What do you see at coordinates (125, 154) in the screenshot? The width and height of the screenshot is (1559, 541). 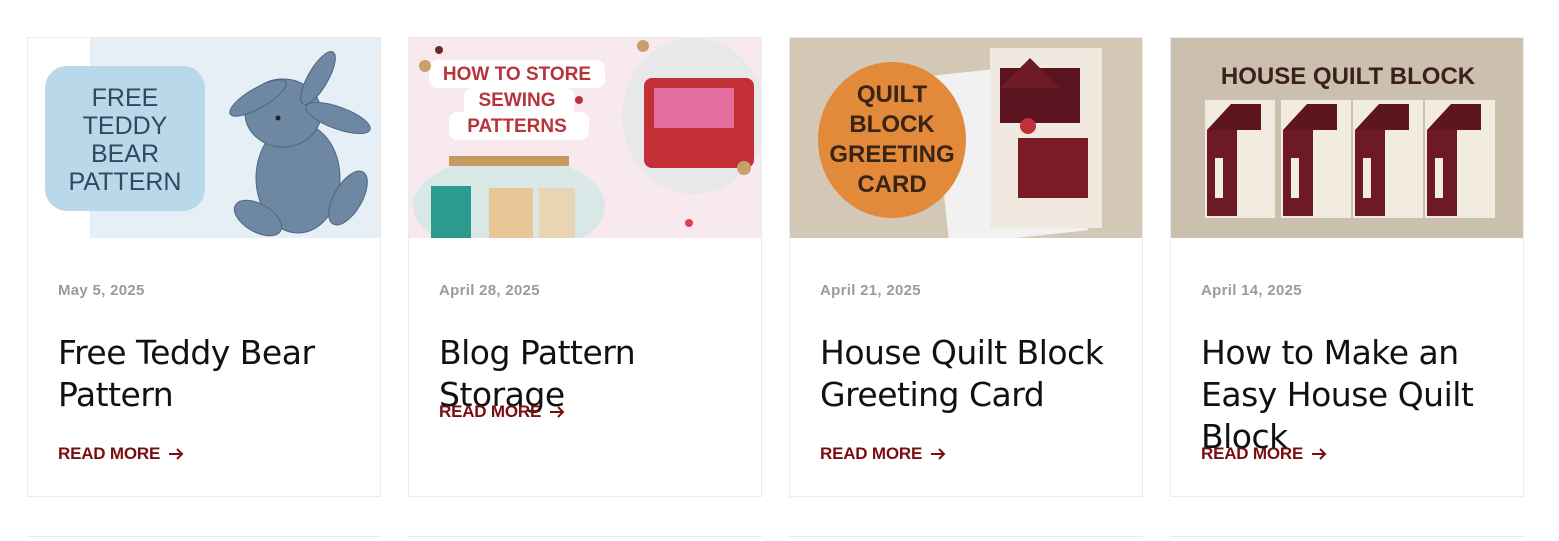 I see `thumb-caption: BEAR` at bounding box center [125, 154].